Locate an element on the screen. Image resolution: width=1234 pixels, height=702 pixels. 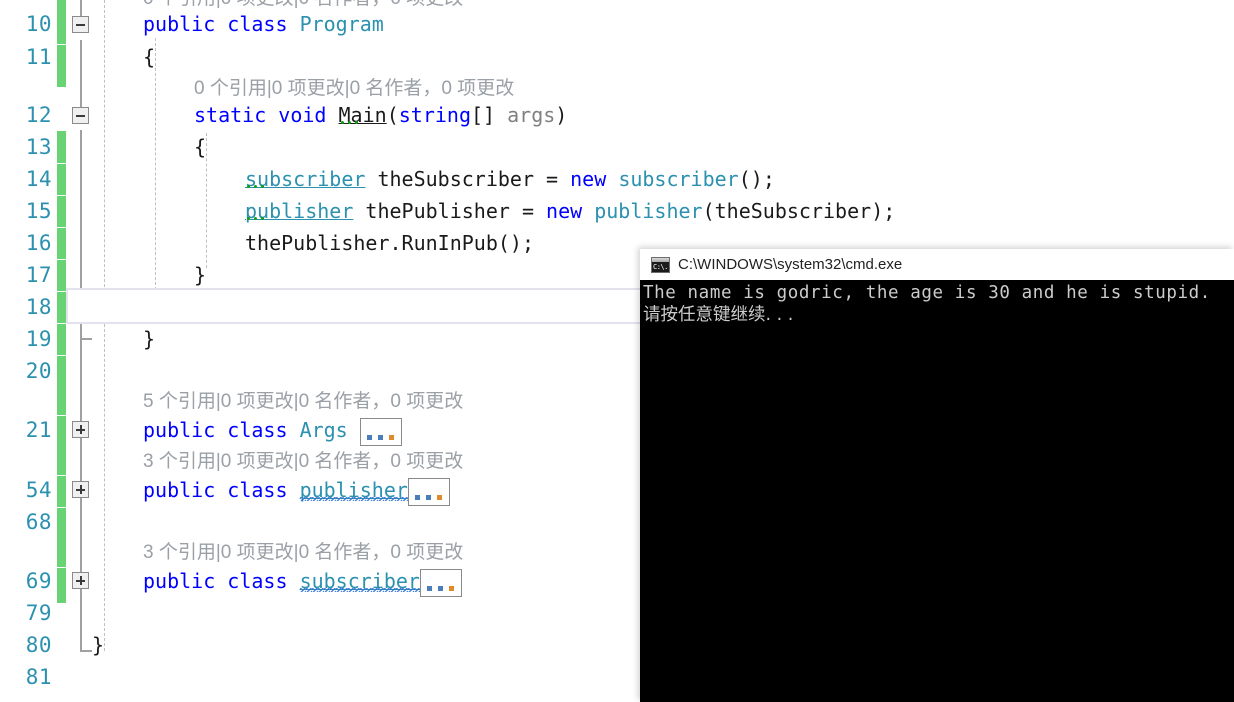
code-line-19: } is located at coordinates (149, 339).